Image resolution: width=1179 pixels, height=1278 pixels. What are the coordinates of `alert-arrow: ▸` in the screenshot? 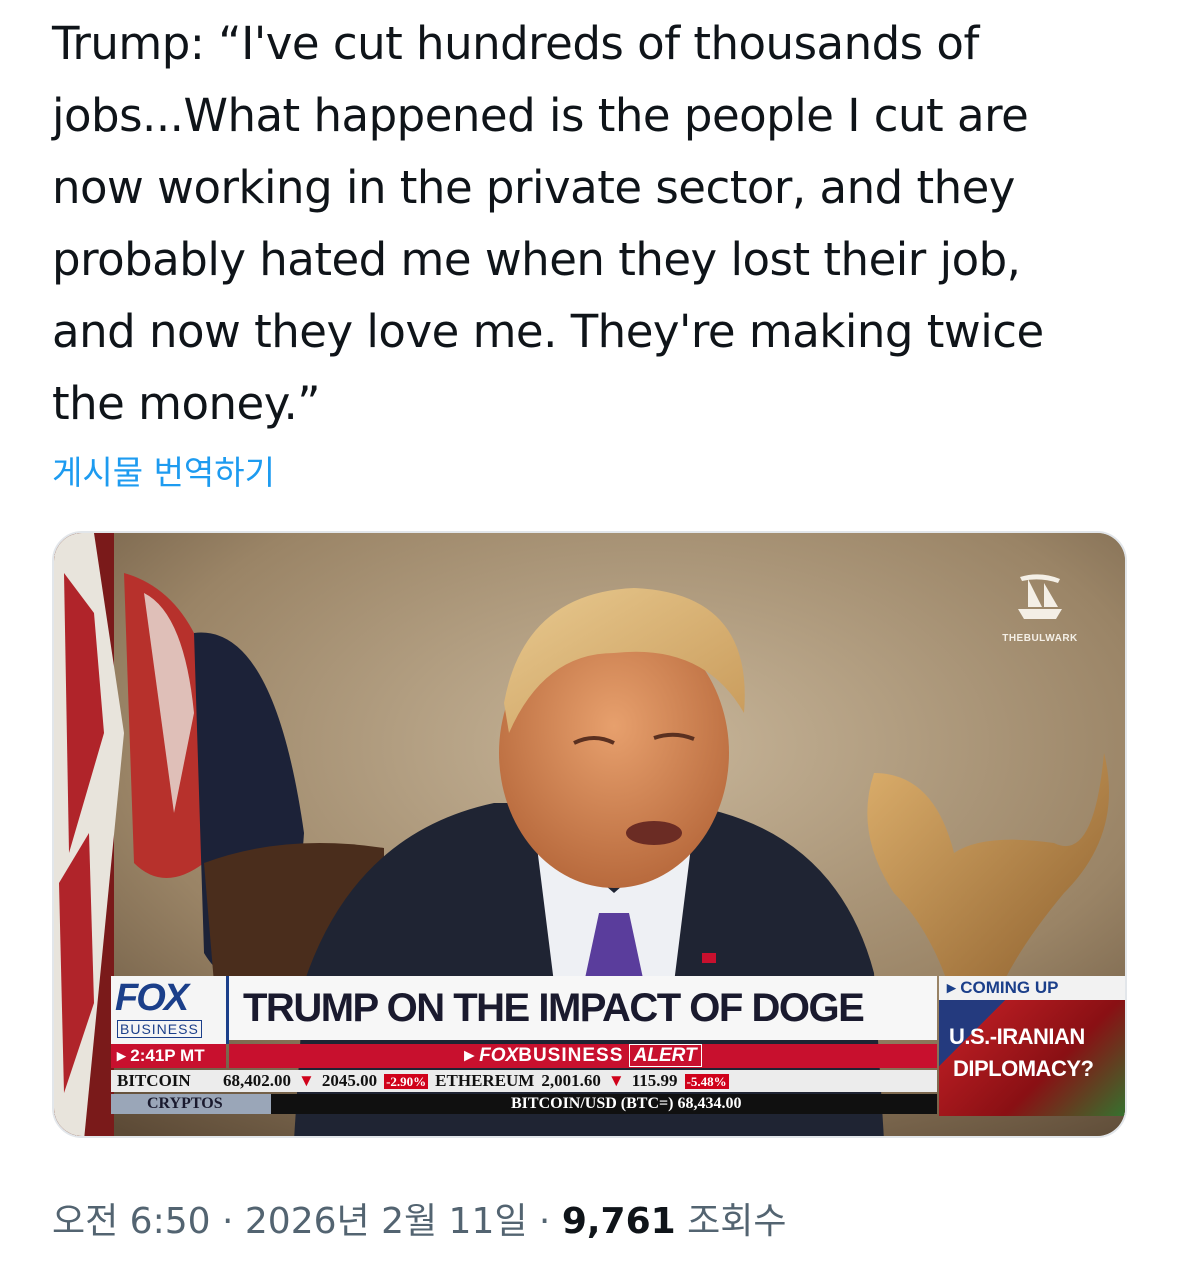 It's located at (469, 1055).